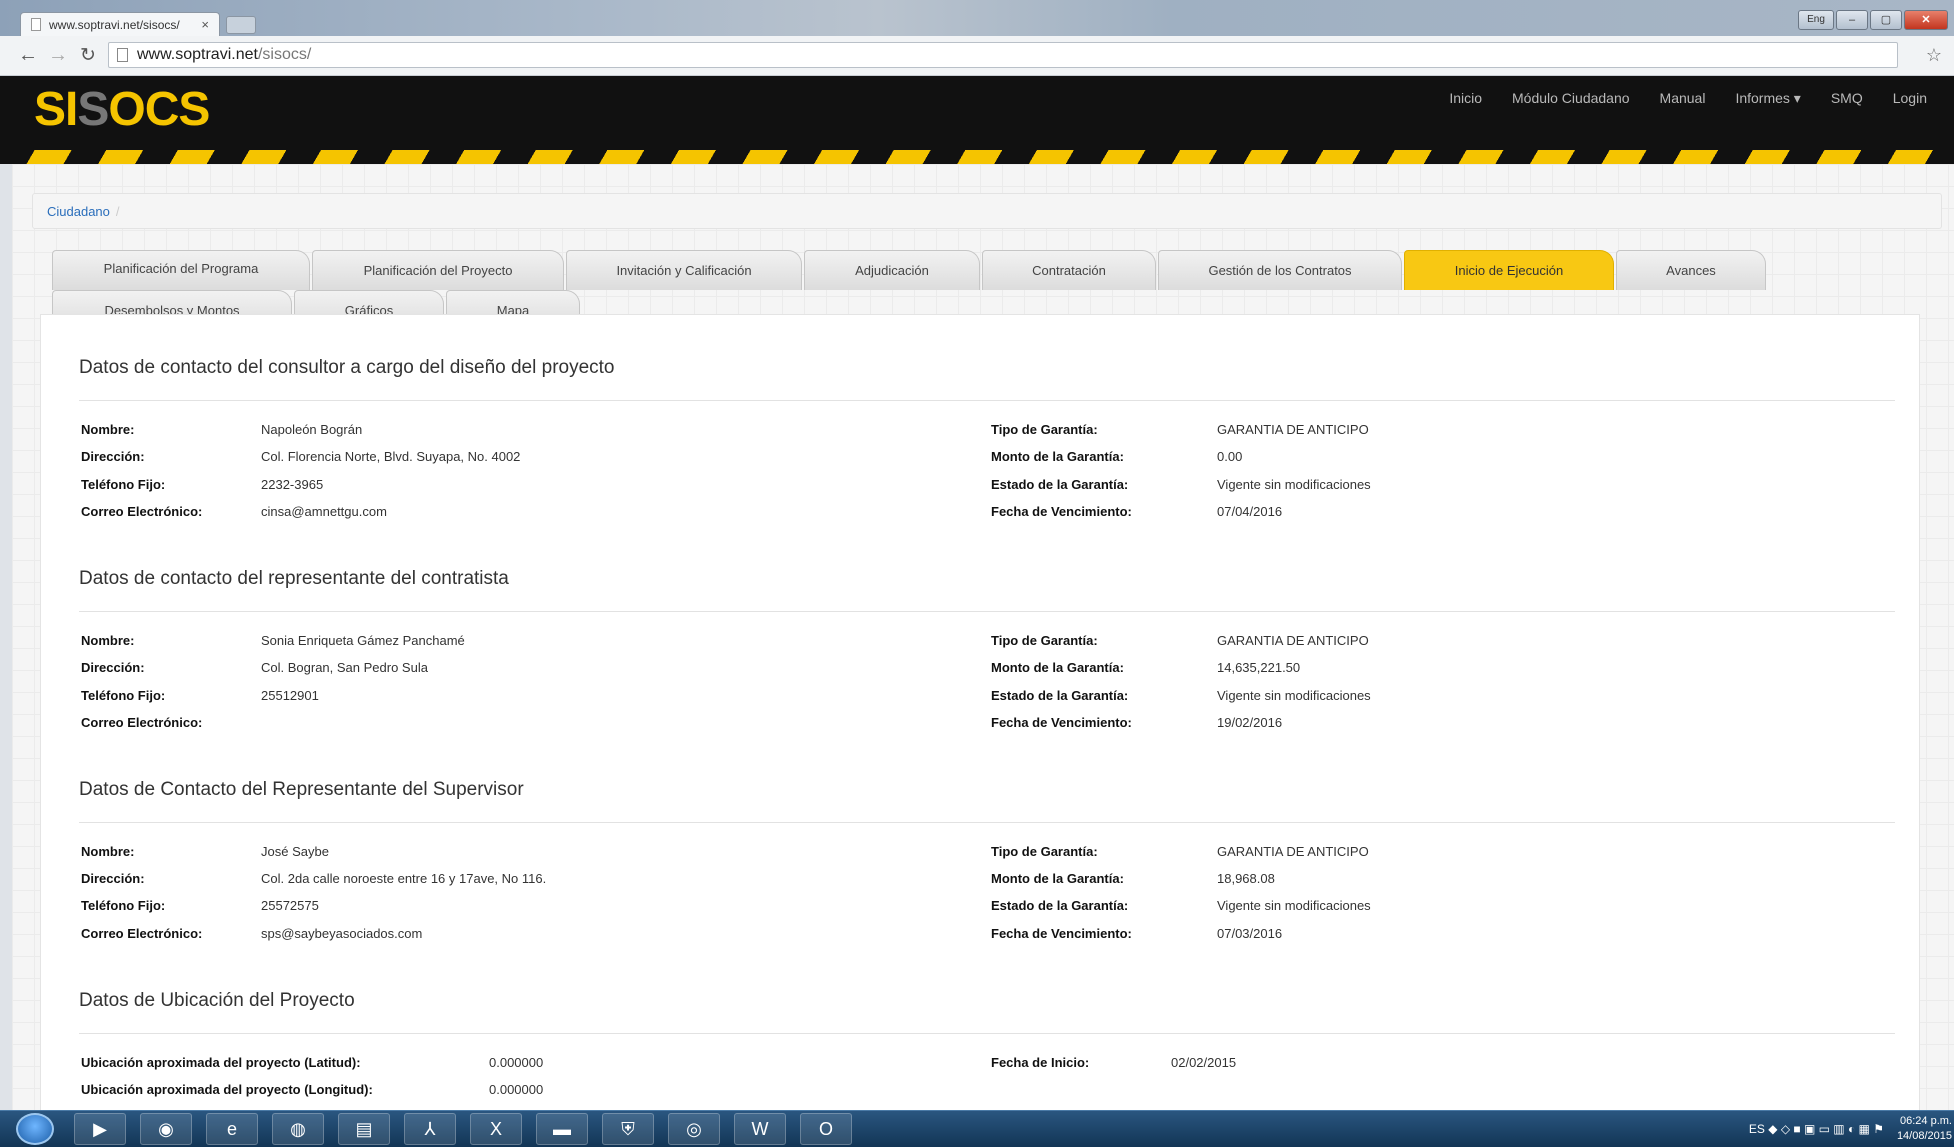 The height and width of the screenshot is (1147, 1954). I want to click on address-bar: www.soptravi.net/sisocs/, so click(1003, 55).